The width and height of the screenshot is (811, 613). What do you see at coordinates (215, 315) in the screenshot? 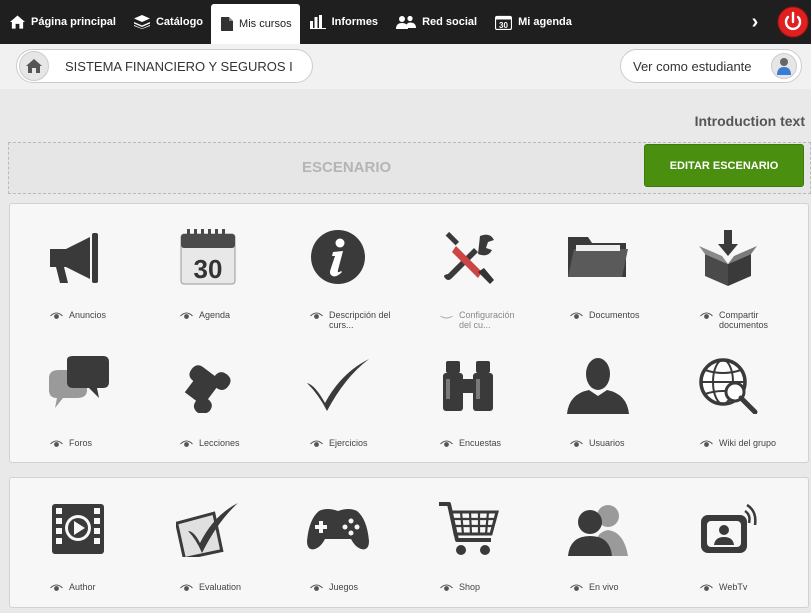
I see `tool-label: Agenda` at bounding box center [215, 315].